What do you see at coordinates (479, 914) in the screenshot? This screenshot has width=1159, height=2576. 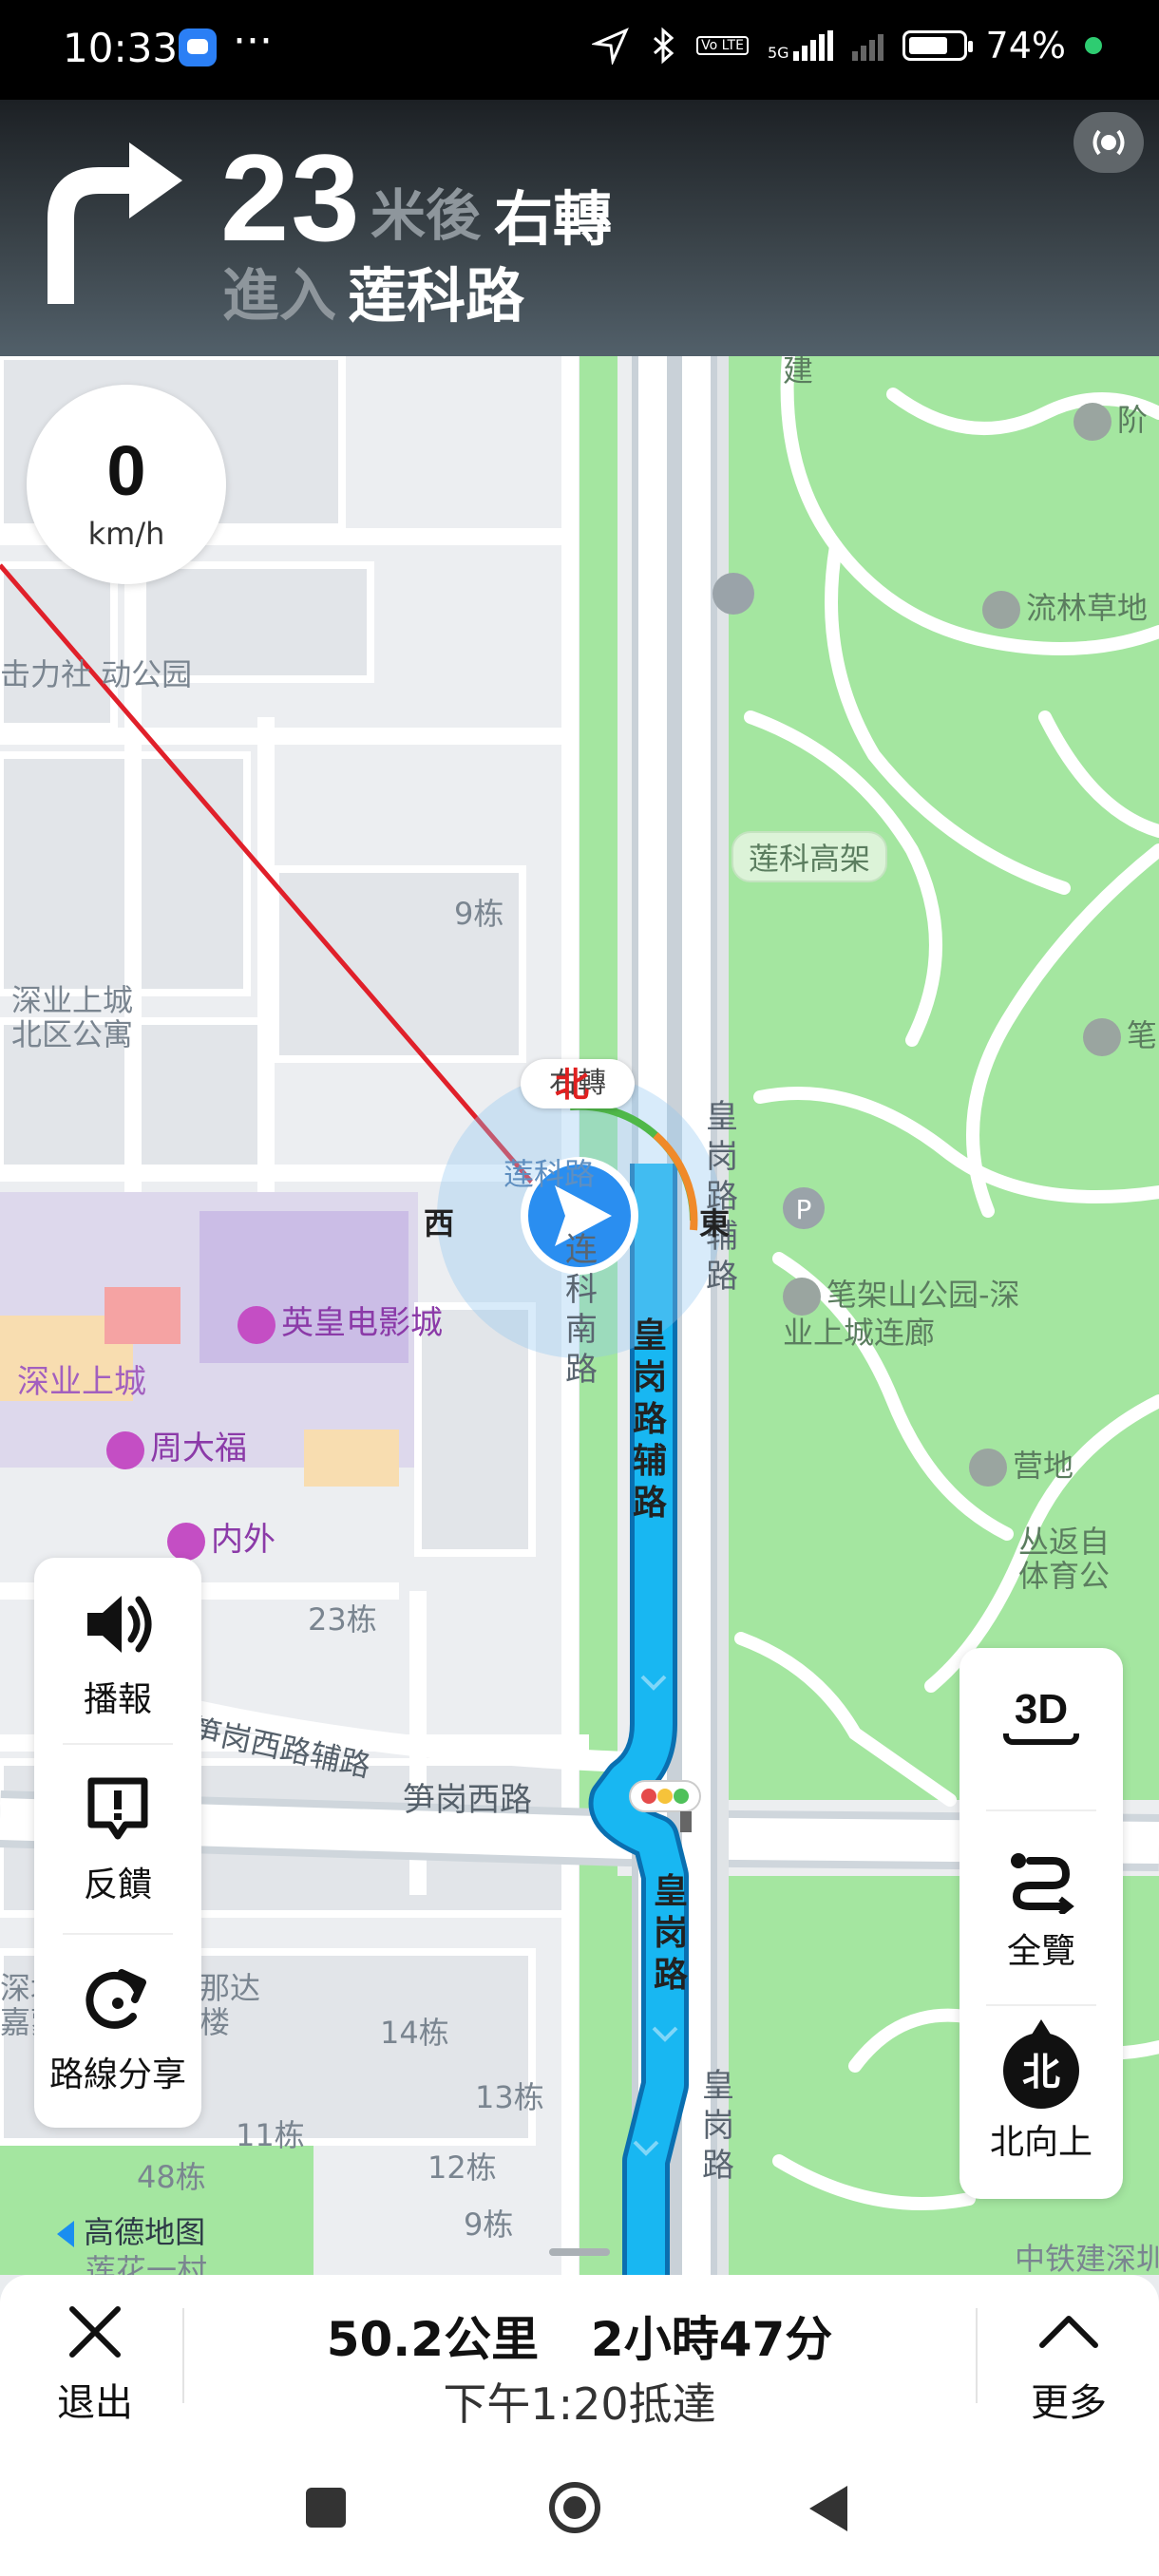 I see `map-label-building-9: 9栋` at bounding box center [479, 914].